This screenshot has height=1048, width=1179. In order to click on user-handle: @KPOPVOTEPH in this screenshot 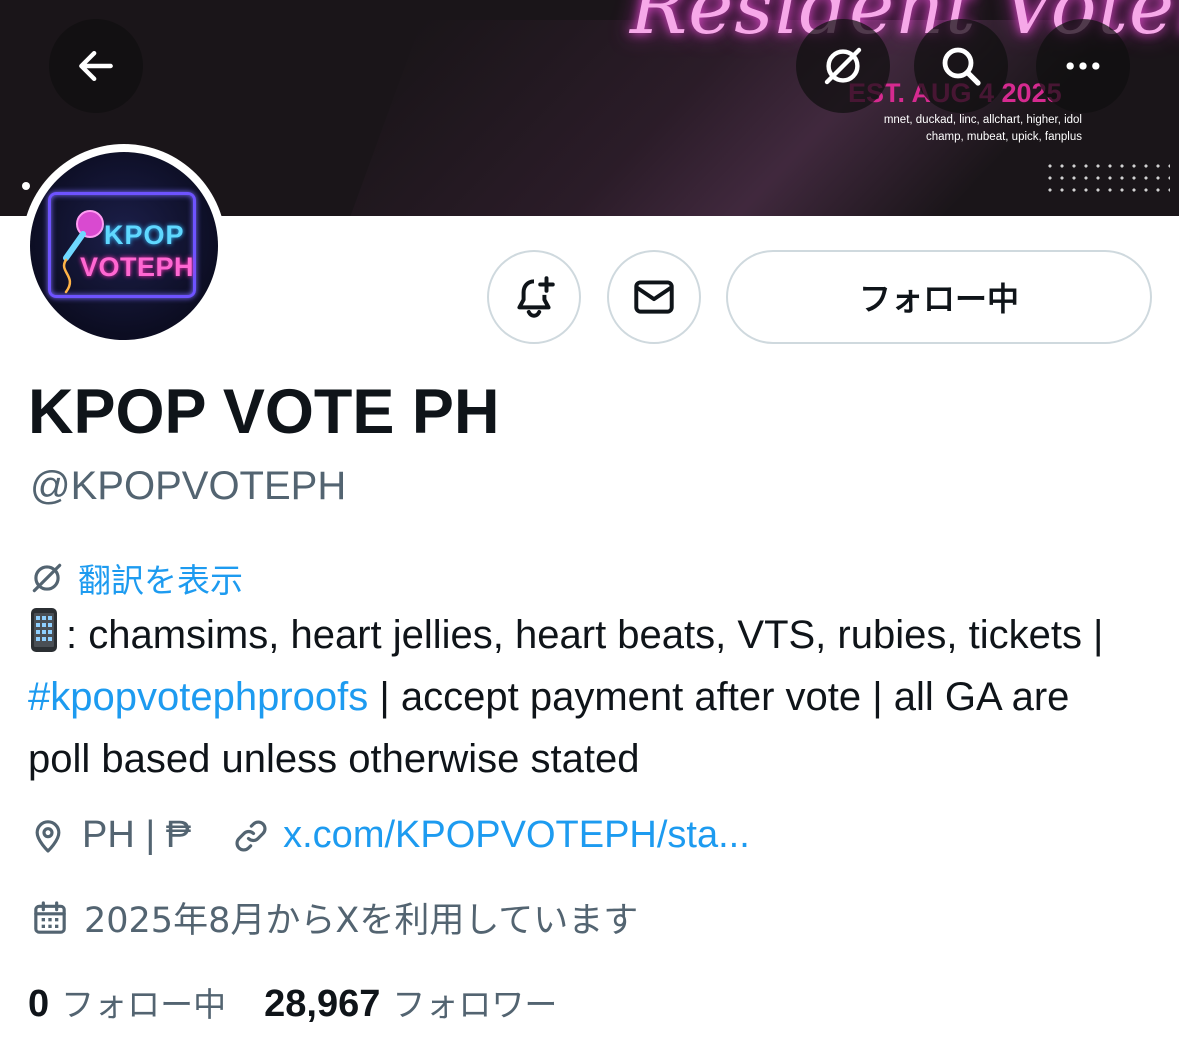, I will do `click(188, 486)`.